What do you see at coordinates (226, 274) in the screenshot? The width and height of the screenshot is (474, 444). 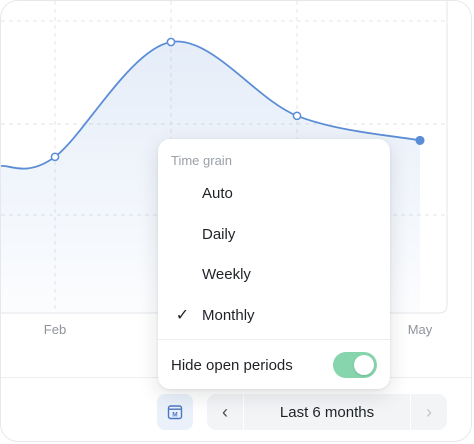 I see `menu-item-label: Weekly` at bounding box center [226, 274].